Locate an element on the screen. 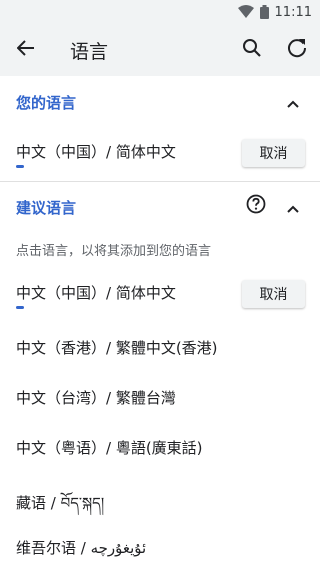 Image resolution: width=320 pixels, height=573 pixels. help-icon is located at coordinates (256, 206).